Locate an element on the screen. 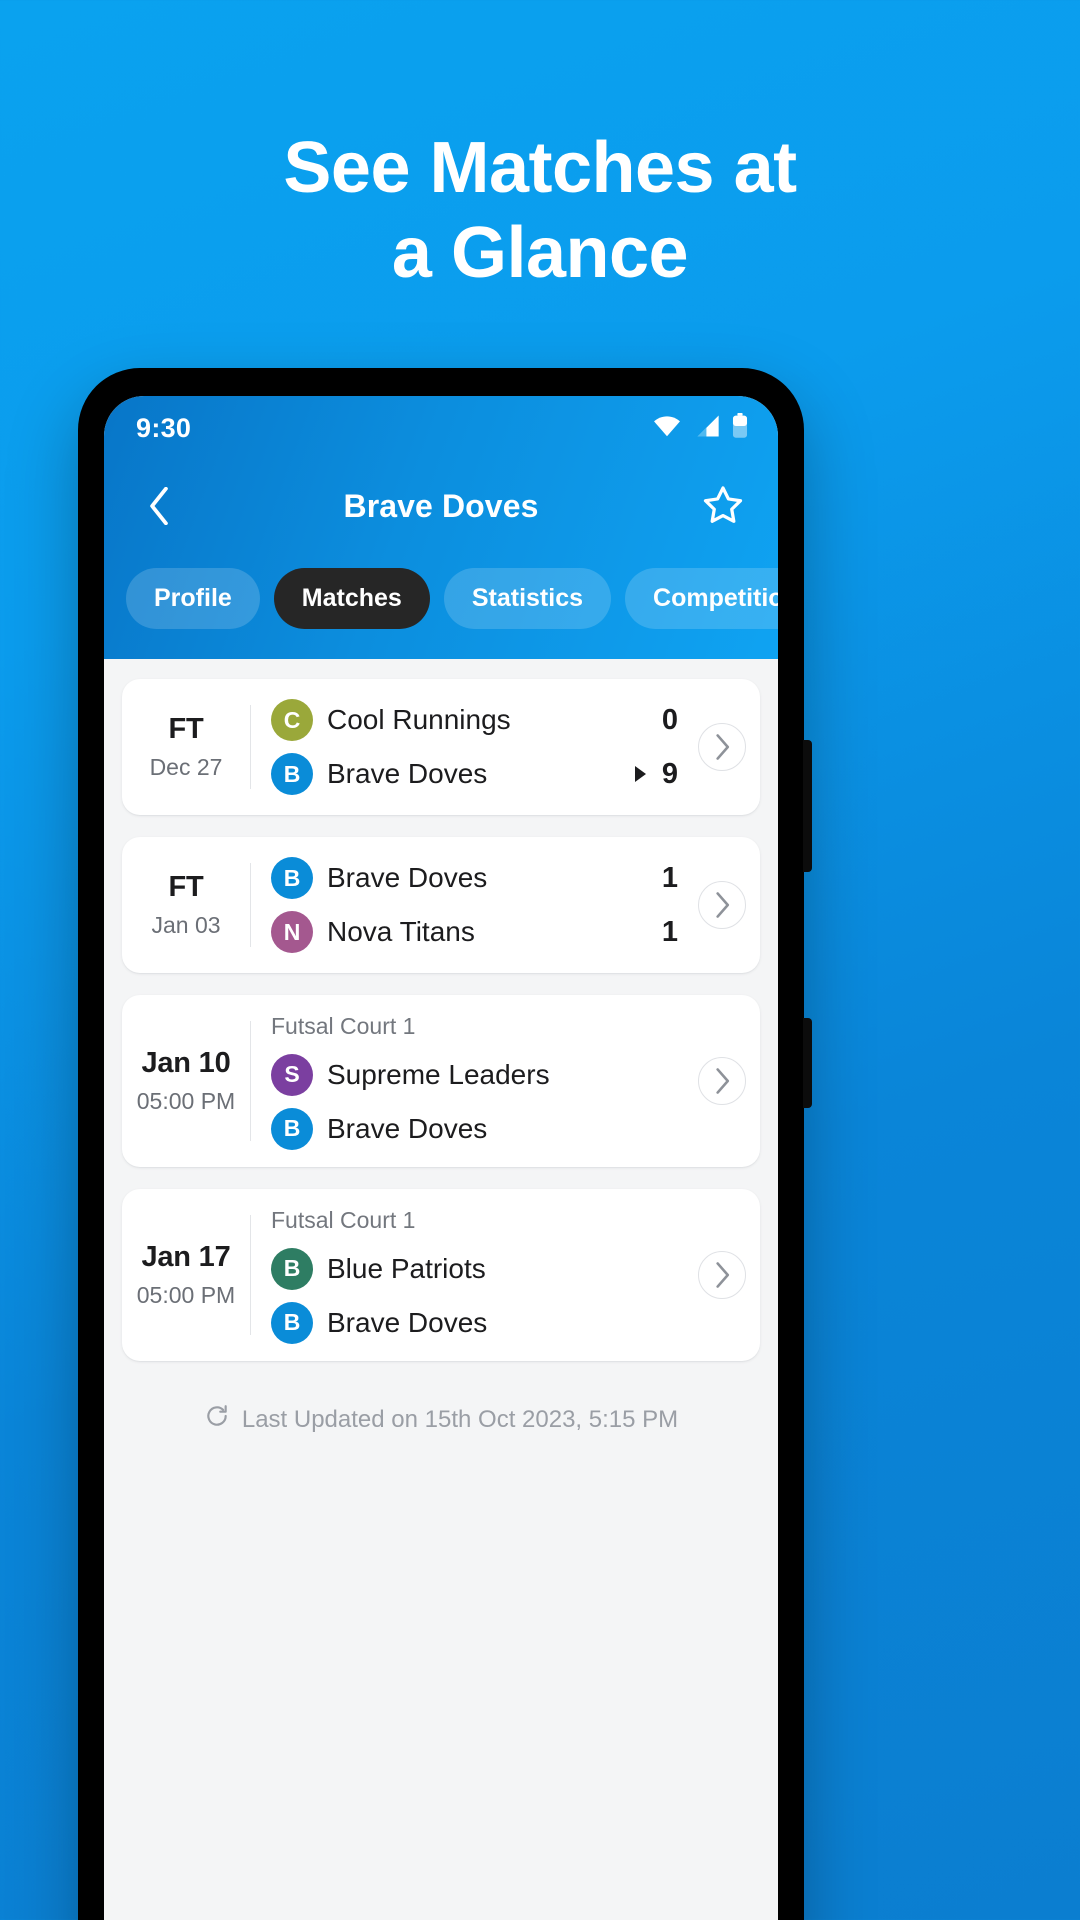 The width and height of the screenshot is (1080, 1920). team-row: B Brave Doves 9 is located at coordinates (476, 774).